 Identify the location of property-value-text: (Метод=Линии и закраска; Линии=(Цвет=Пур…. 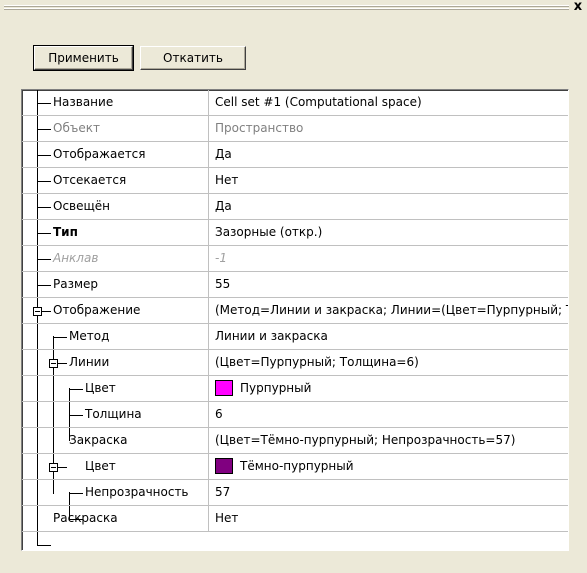
(391, 310).